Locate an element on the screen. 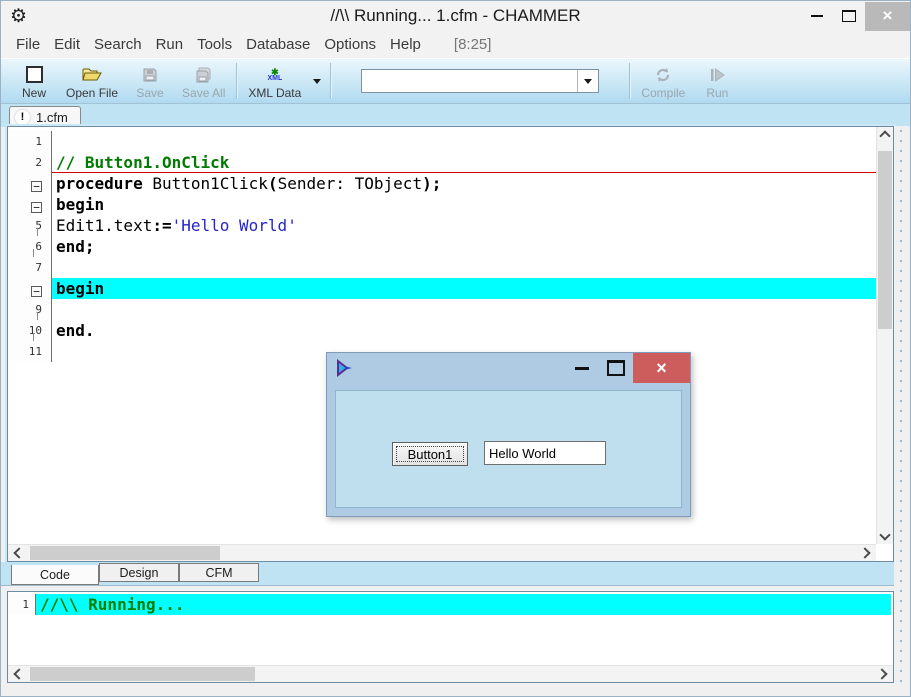  form-edit1 is located at coordinates (545, 453).